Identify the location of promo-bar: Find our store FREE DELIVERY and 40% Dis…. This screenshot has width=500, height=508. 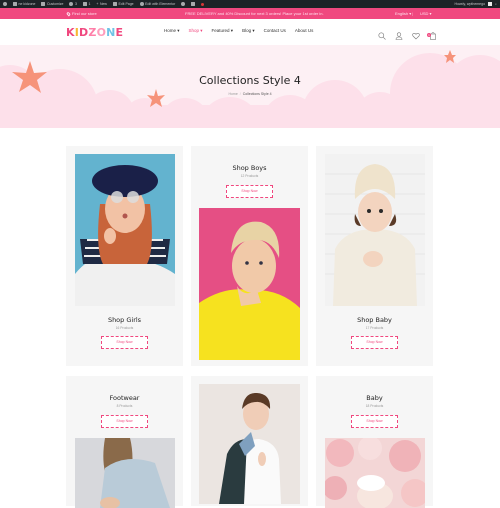
(250, 13).